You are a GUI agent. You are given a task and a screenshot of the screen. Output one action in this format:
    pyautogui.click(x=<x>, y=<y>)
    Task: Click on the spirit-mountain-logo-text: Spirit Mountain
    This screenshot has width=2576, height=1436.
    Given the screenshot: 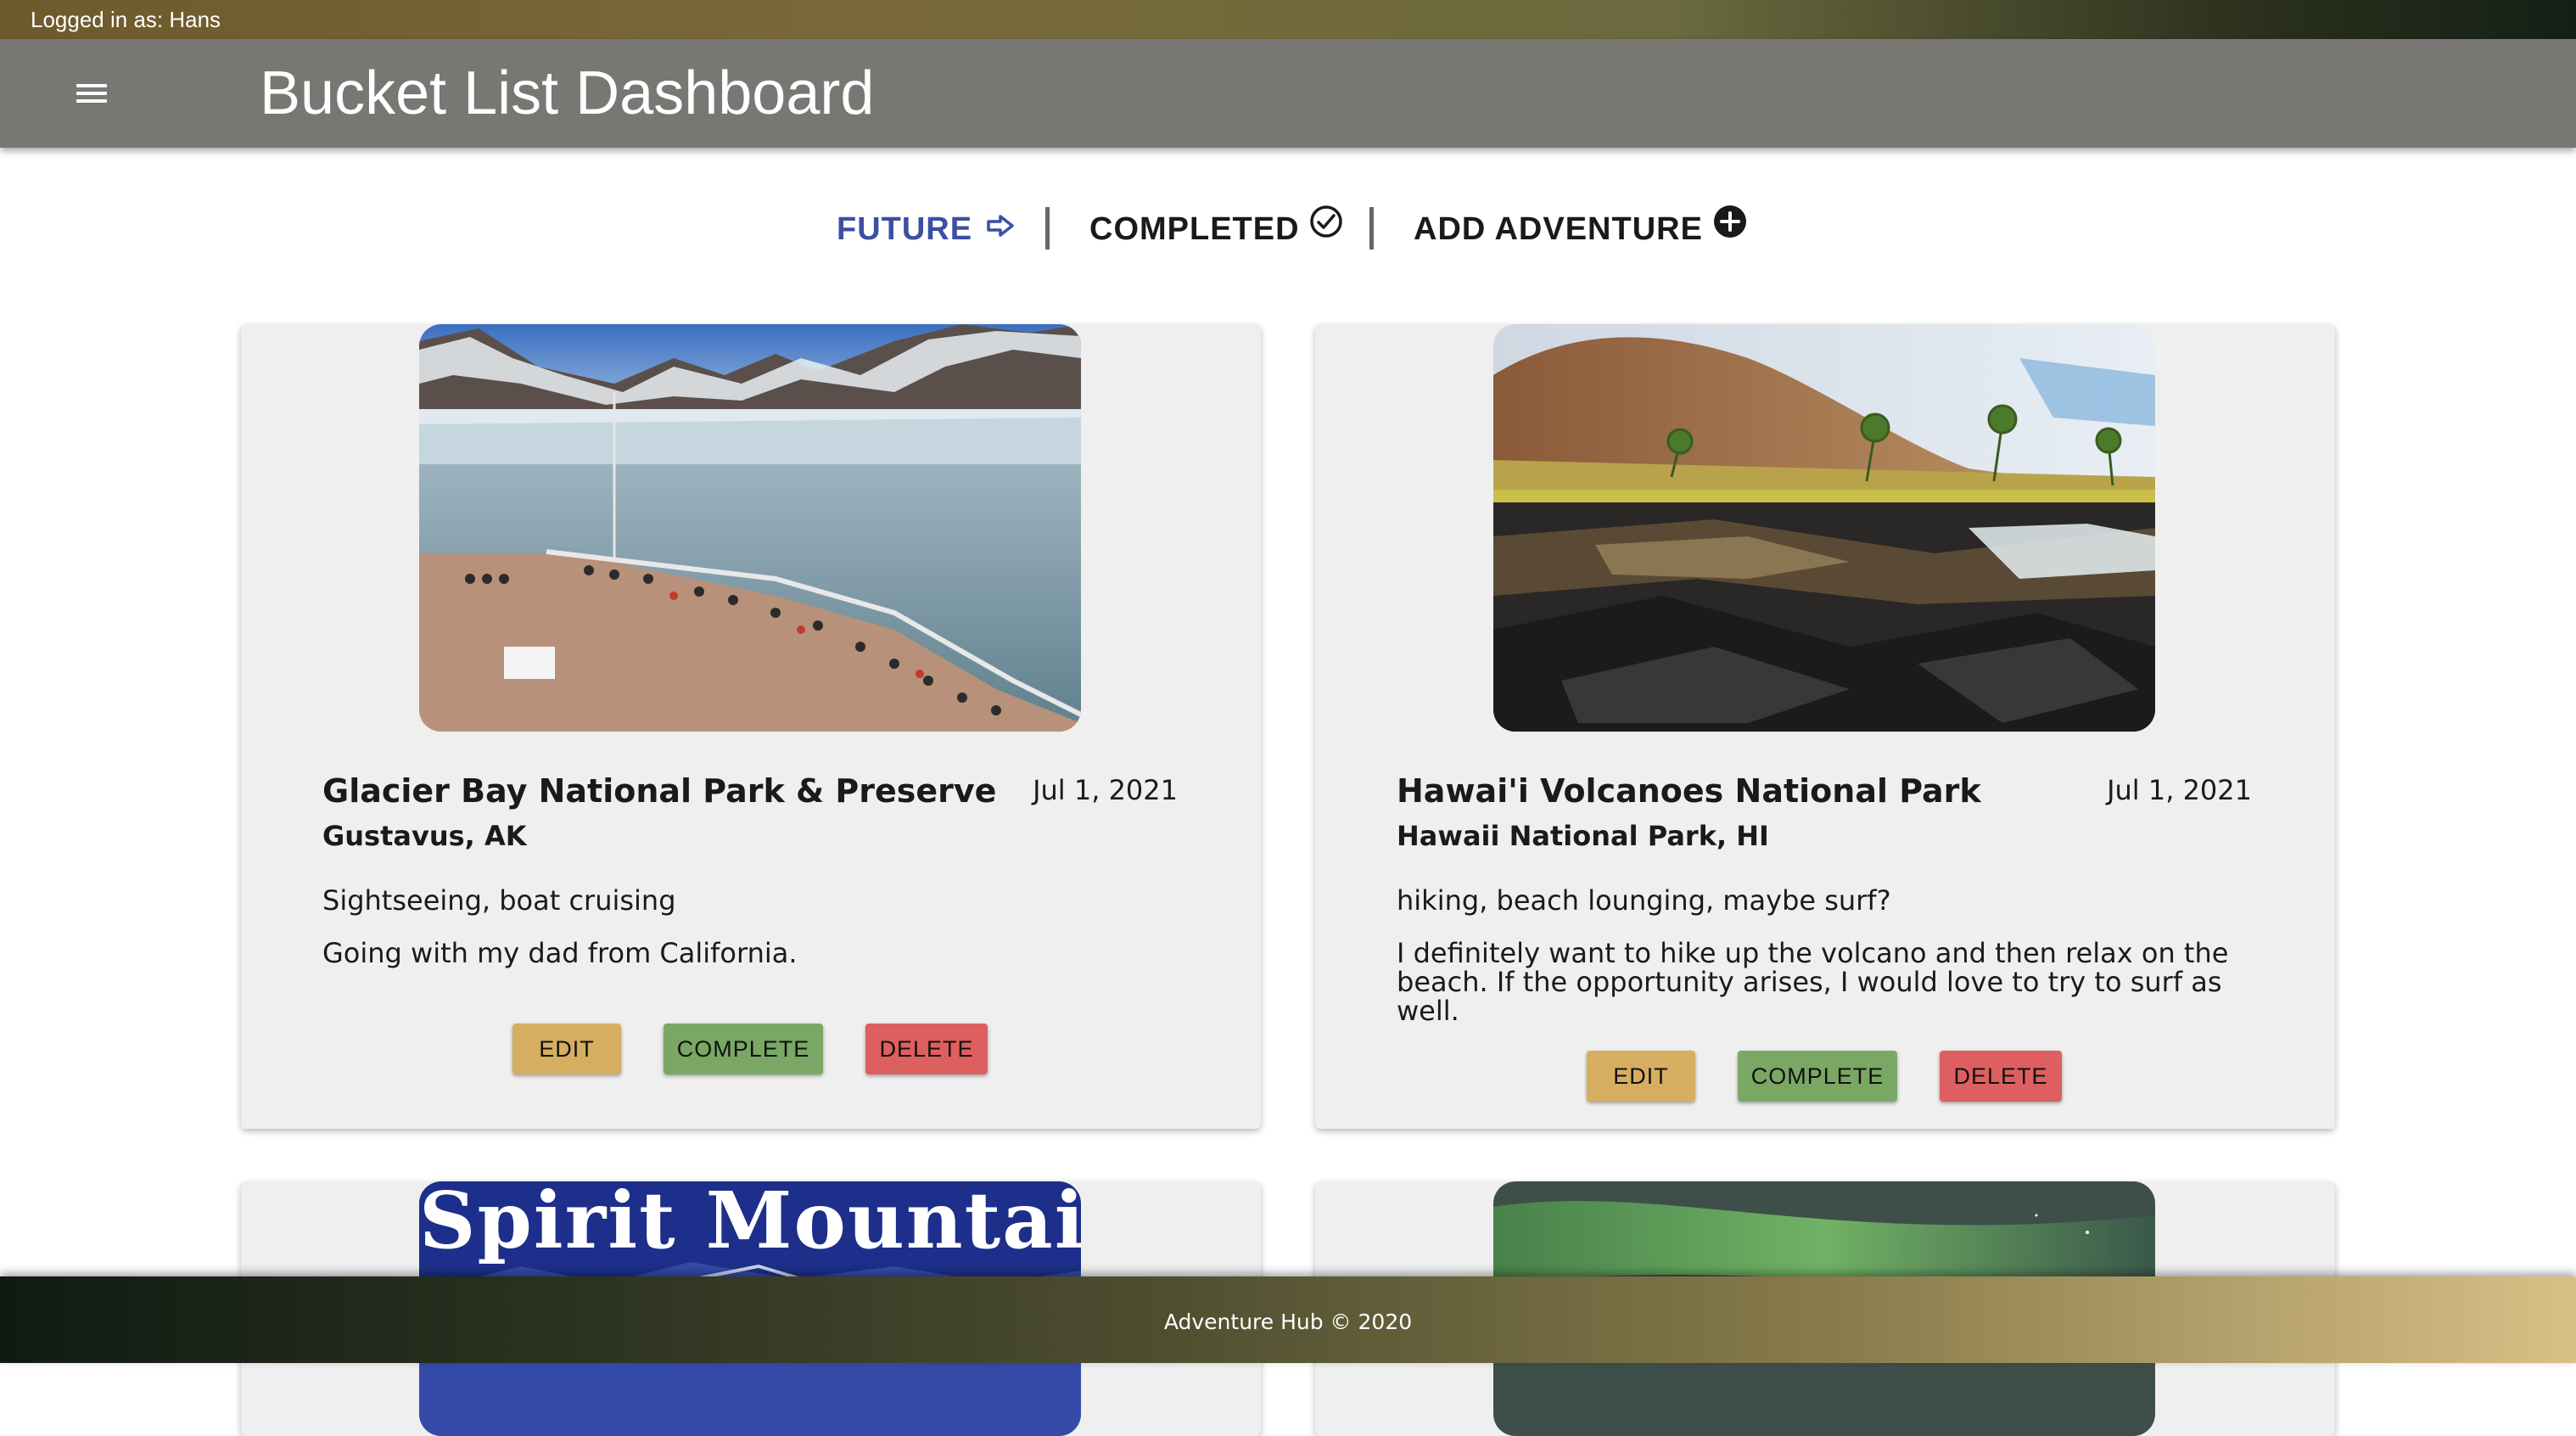 What is the action you would take?
    pyautogui.click(x=750, y=1223)
    